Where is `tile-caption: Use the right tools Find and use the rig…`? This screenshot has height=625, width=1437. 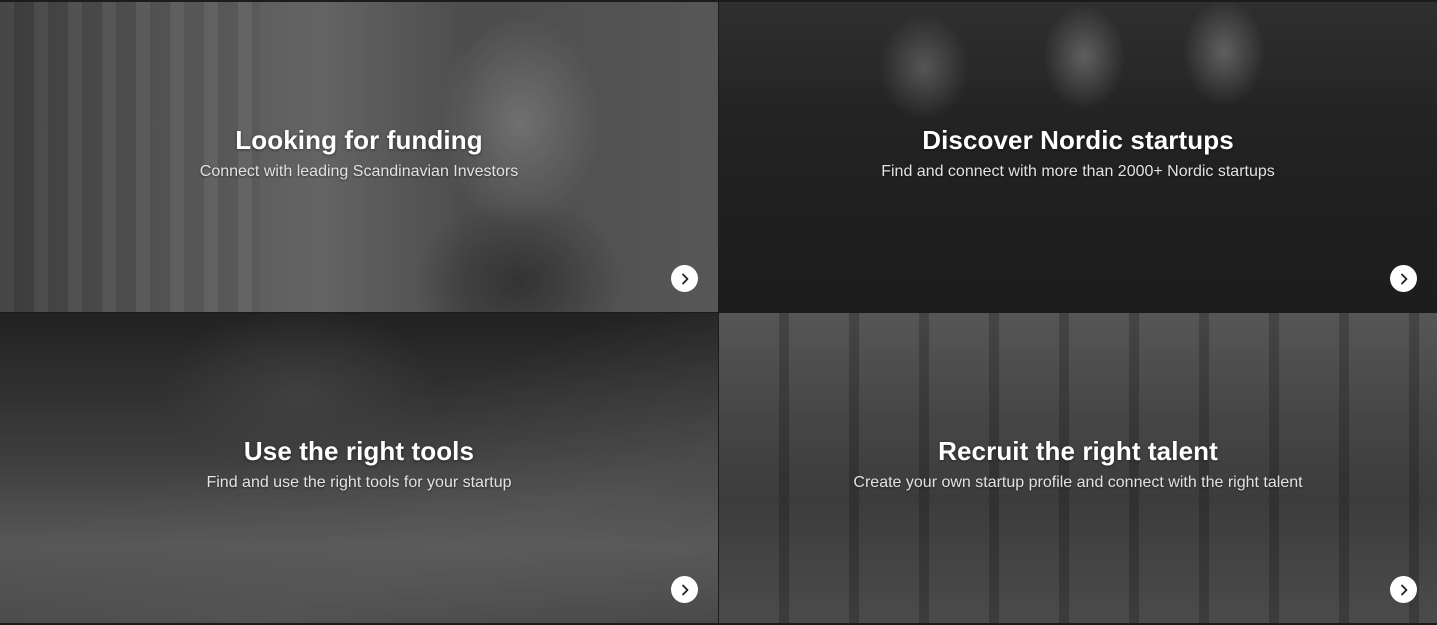
tile-caption: Use the right tools Find and use the rig… is located at coordinates (359, 464).